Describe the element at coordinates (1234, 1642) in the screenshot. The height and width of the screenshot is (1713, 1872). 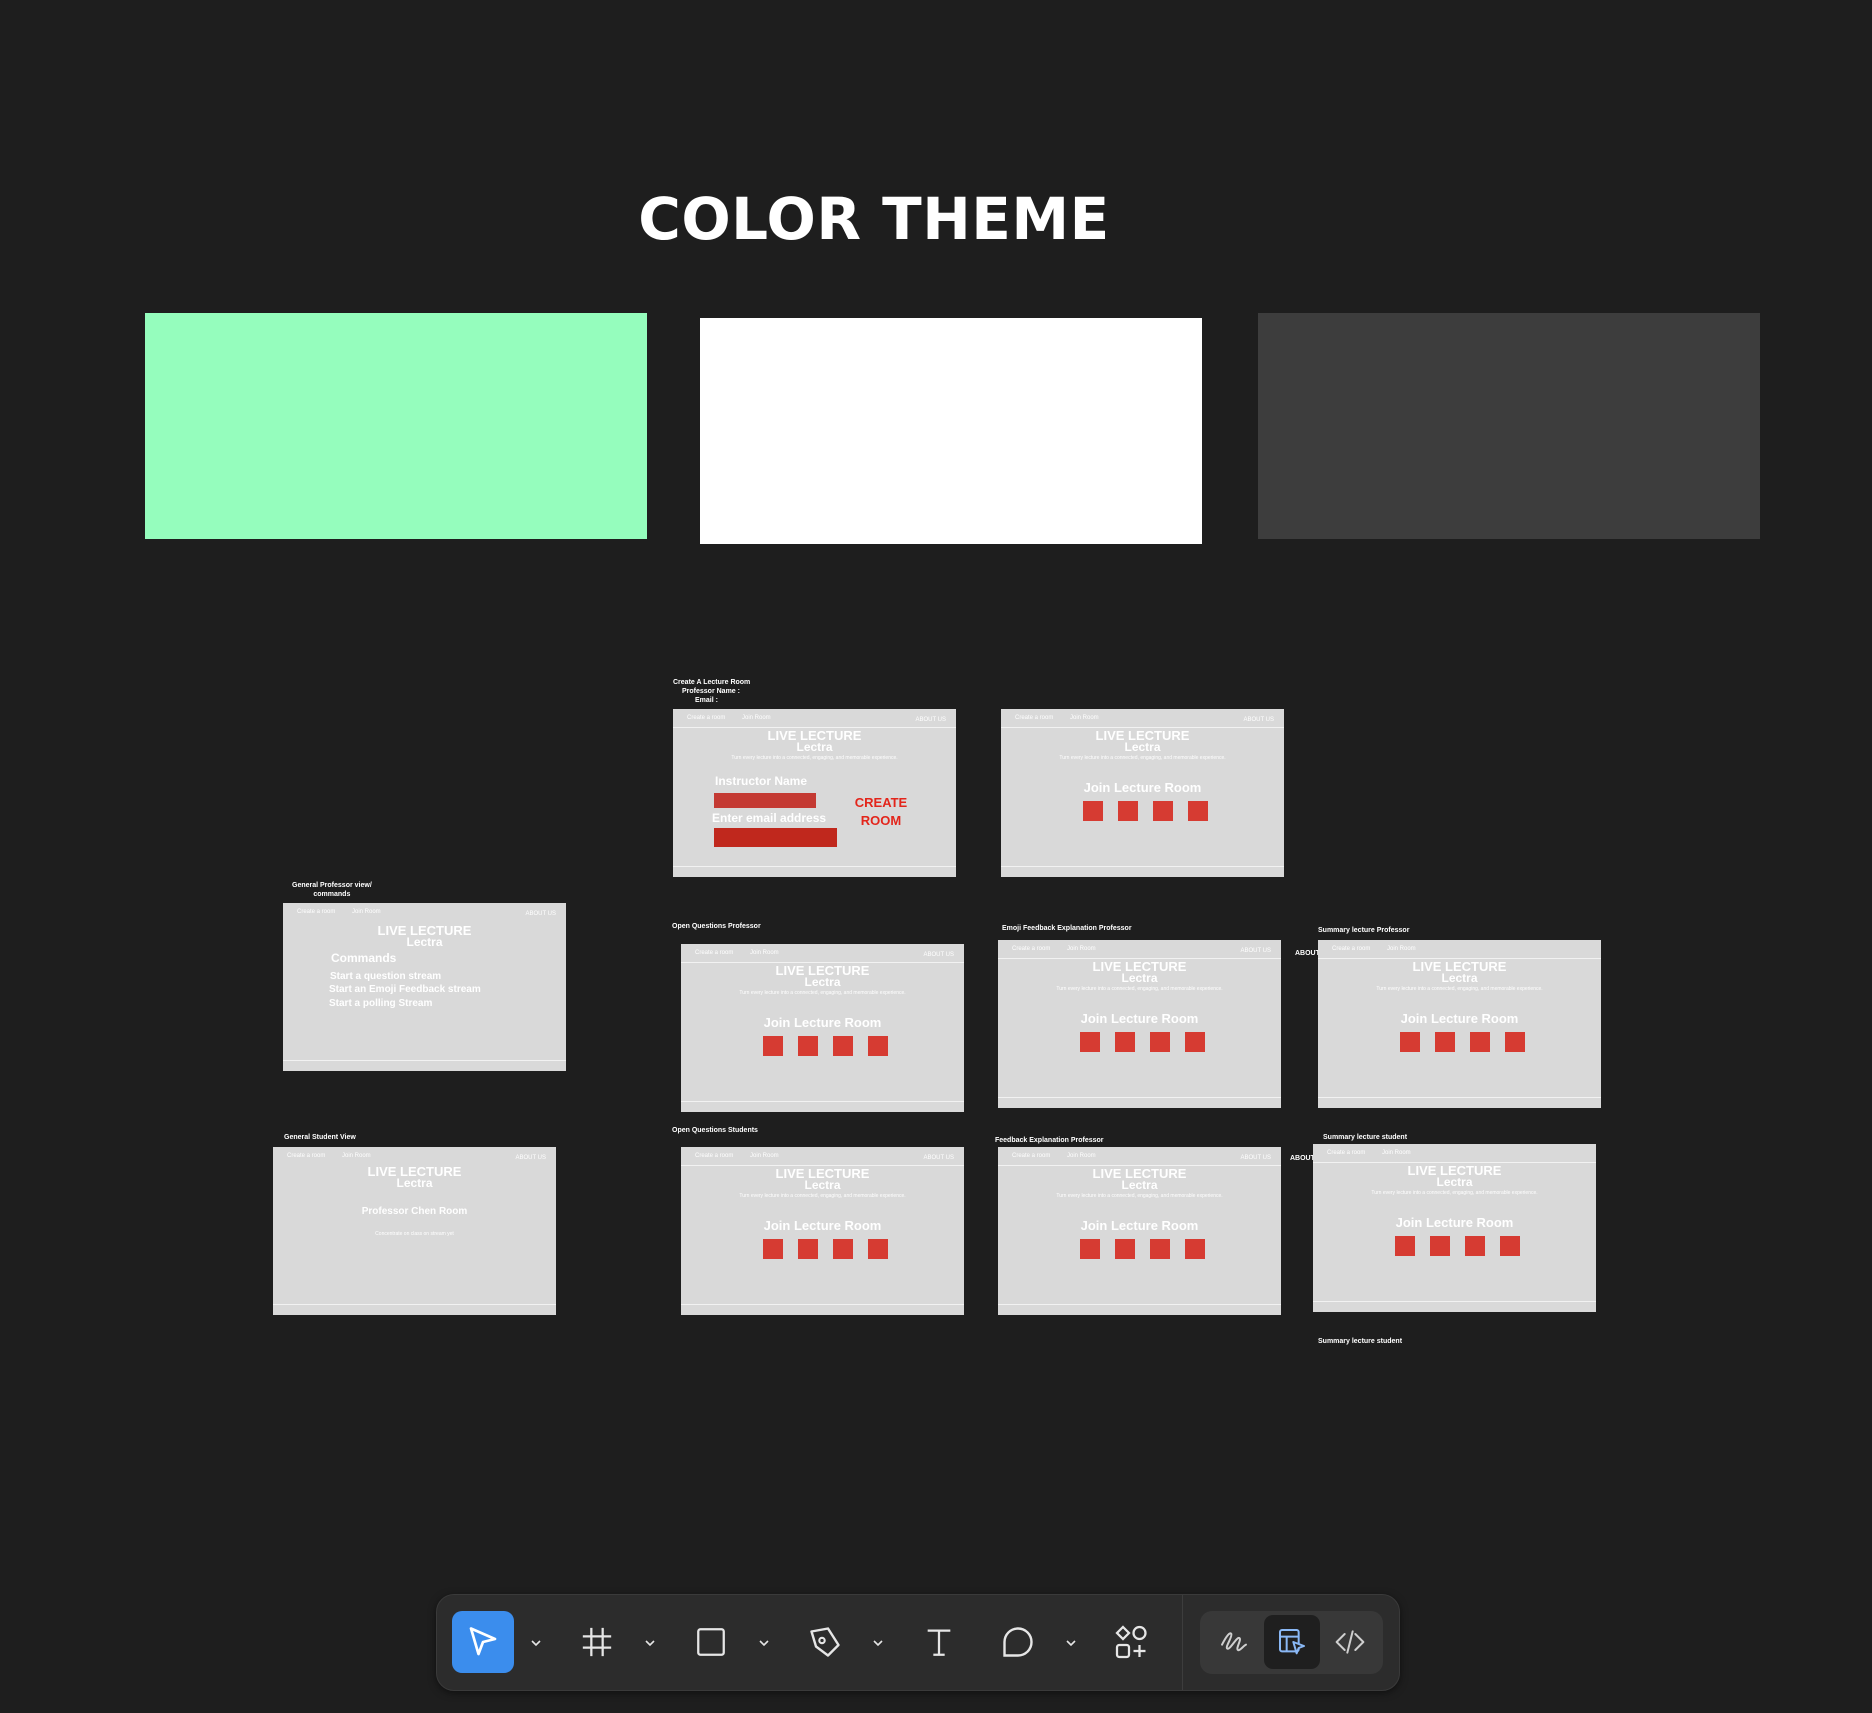
I see `draw-mode` at that location.